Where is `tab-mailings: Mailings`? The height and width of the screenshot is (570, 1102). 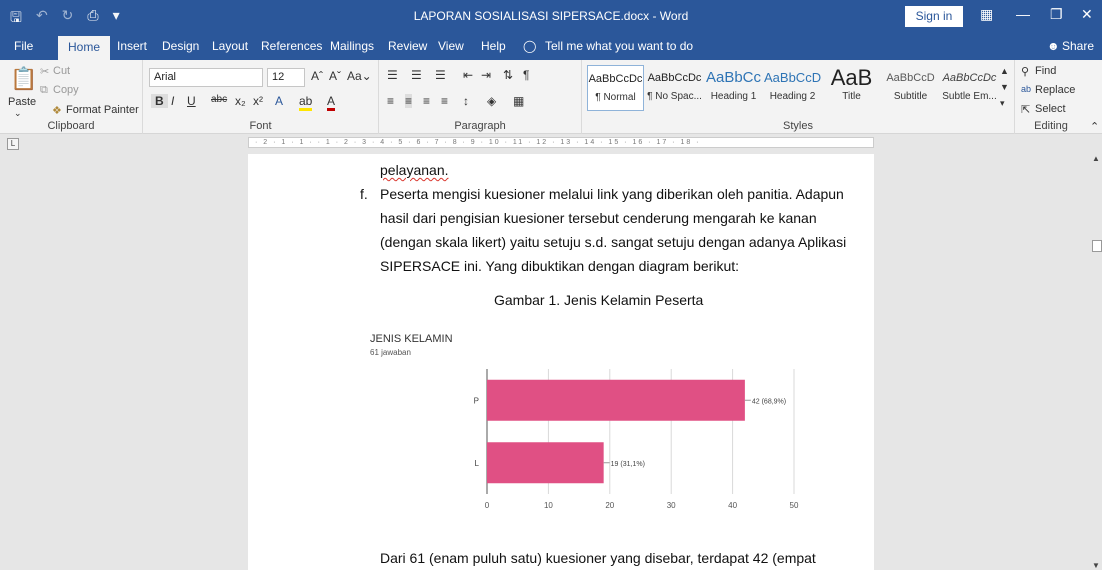
tab-mailings: Mailings is located at coordinates (352, 46).